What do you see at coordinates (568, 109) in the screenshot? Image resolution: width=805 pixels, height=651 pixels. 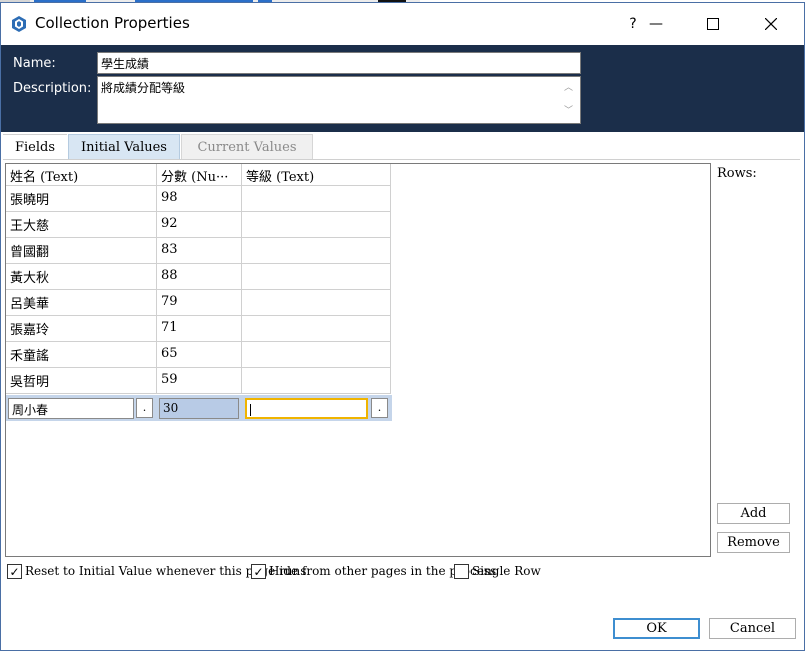 I see `scroll-down-icon: ﹀` at bounding box center [568, 109].